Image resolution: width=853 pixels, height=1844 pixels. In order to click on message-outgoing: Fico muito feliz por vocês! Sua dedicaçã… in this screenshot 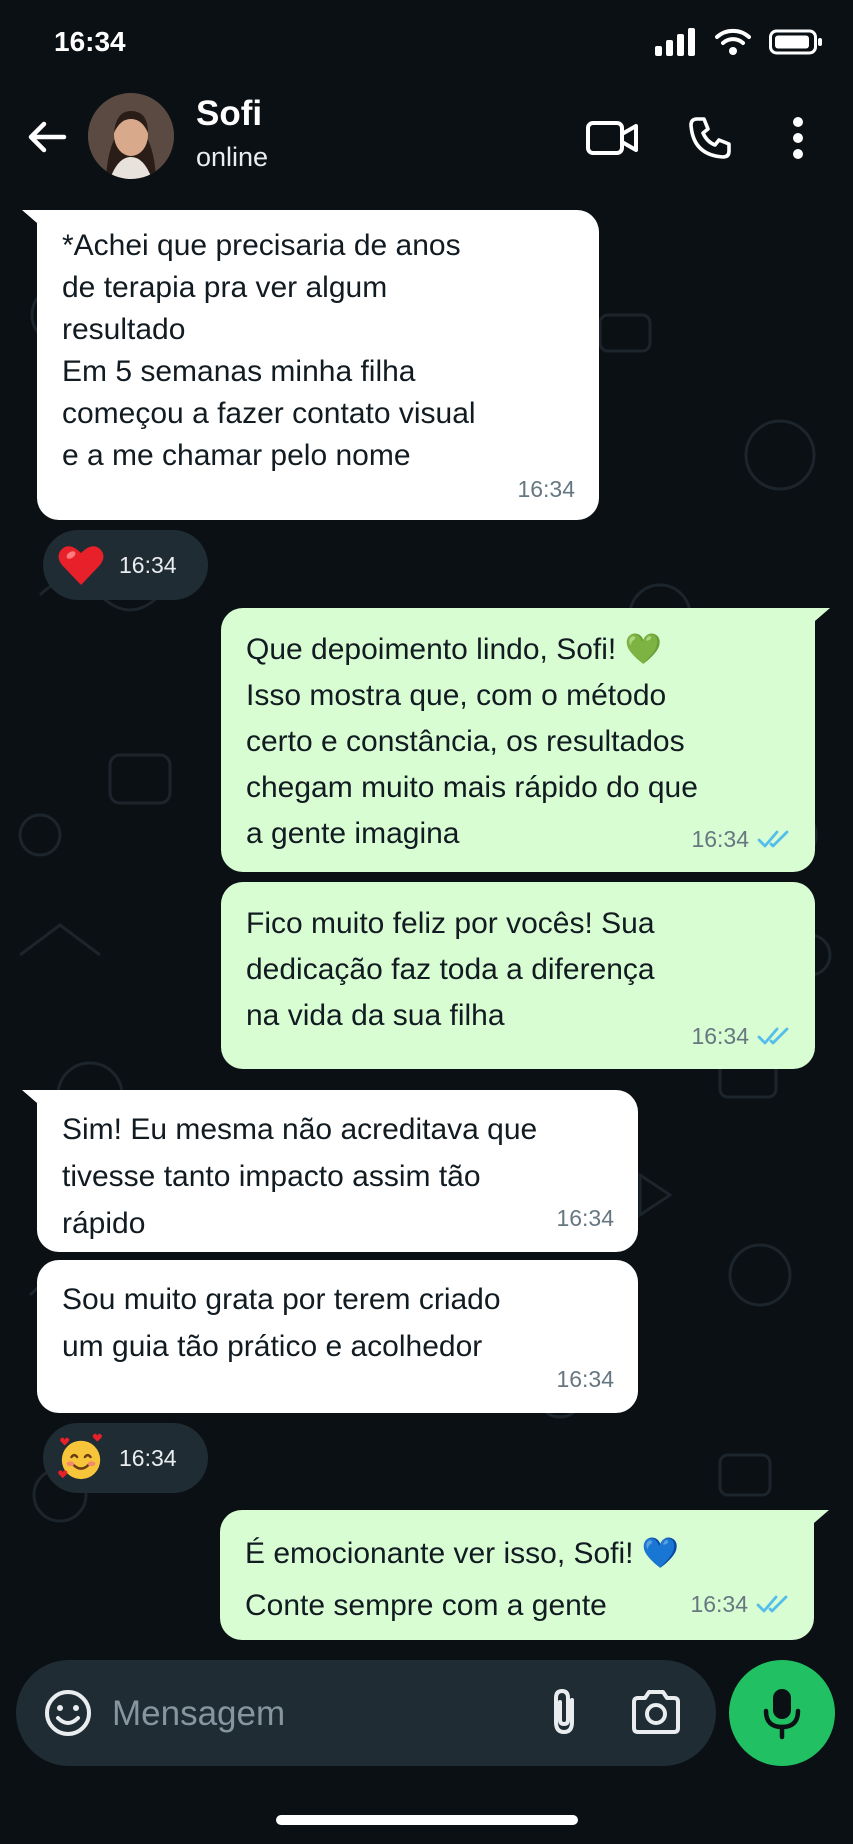, I will do `click(518, 975)`.